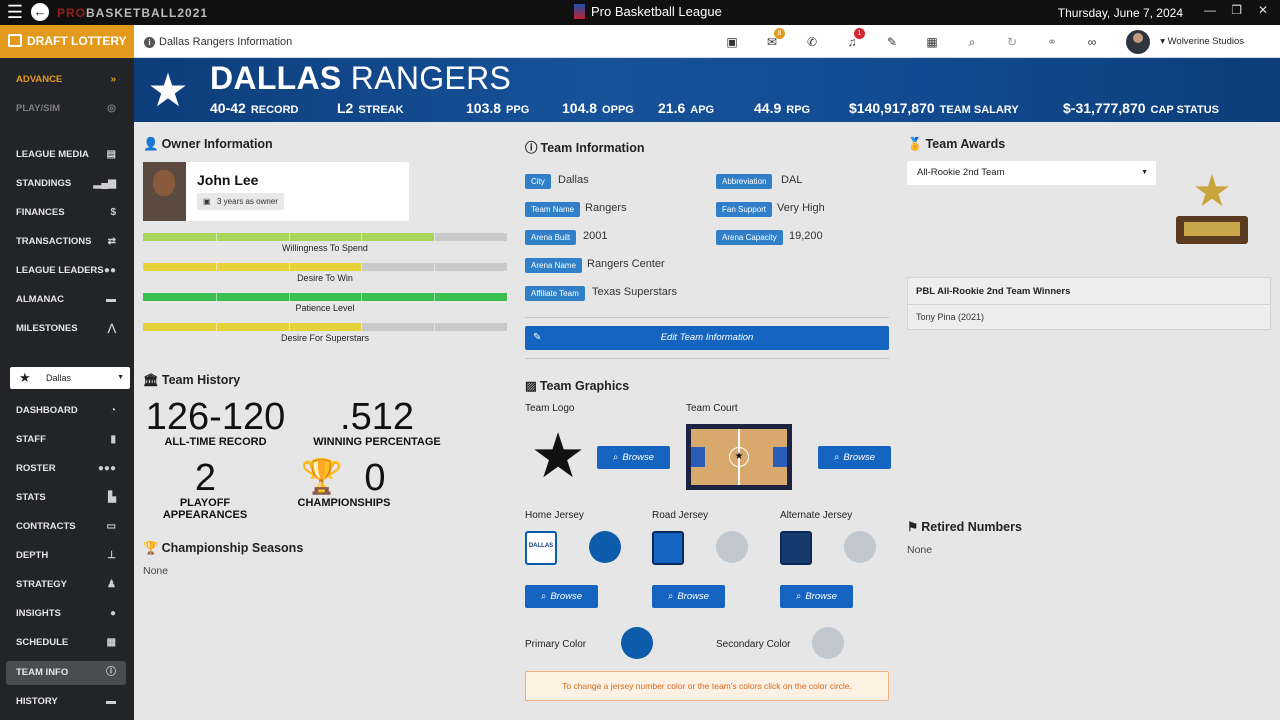 The image size is (1280, 720). Describe the element at coordinates (1263, 10) in the screenshot. I see `close-icon: ✕` at that location.